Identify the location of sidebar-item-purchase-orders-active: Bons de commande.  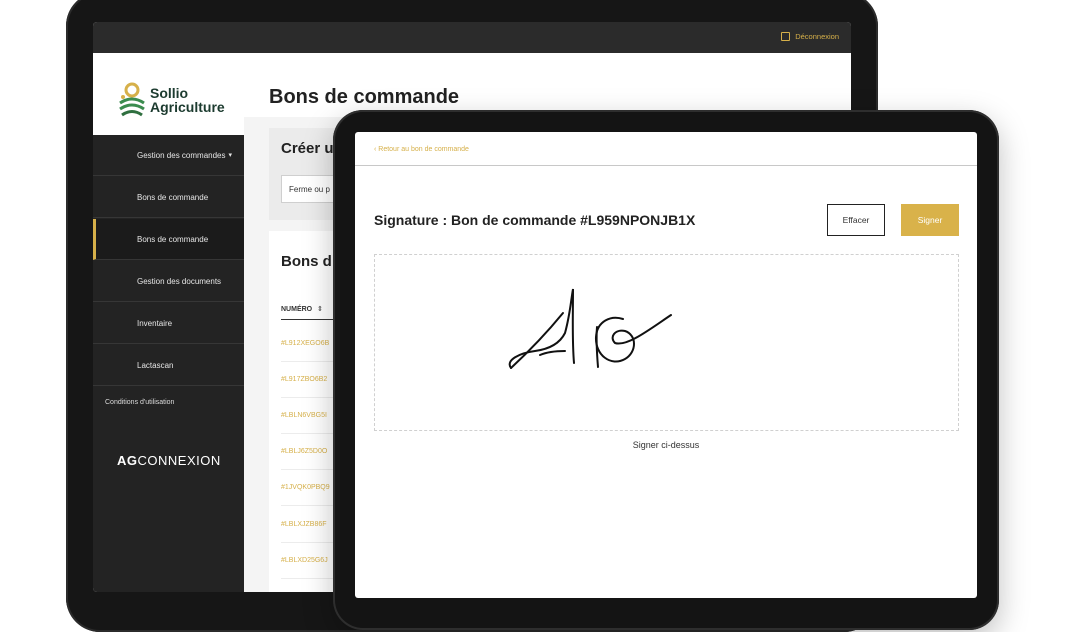
(168, 239).